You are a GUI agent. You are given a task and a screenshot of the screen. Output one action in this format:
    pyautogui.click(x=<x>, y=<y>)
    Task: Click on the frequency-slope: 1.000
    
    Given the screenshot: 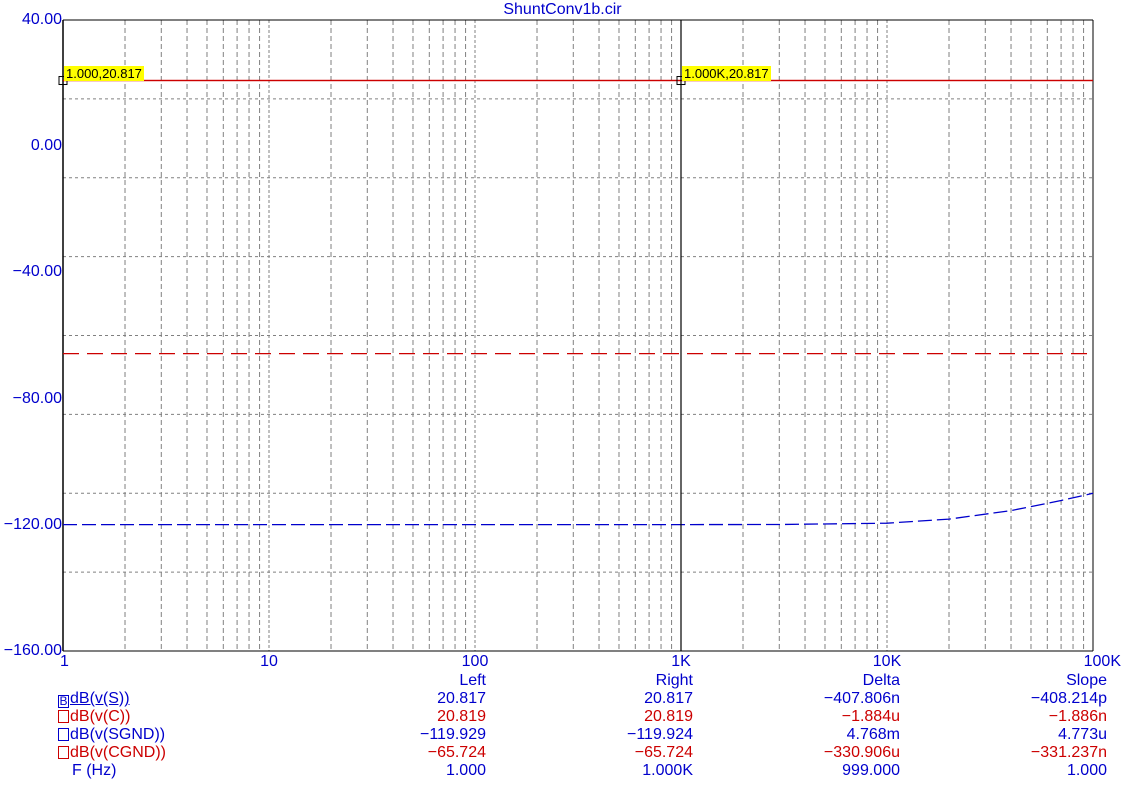 What is the action you would take?
    pyautogui.click(x=1086, y=770)
    